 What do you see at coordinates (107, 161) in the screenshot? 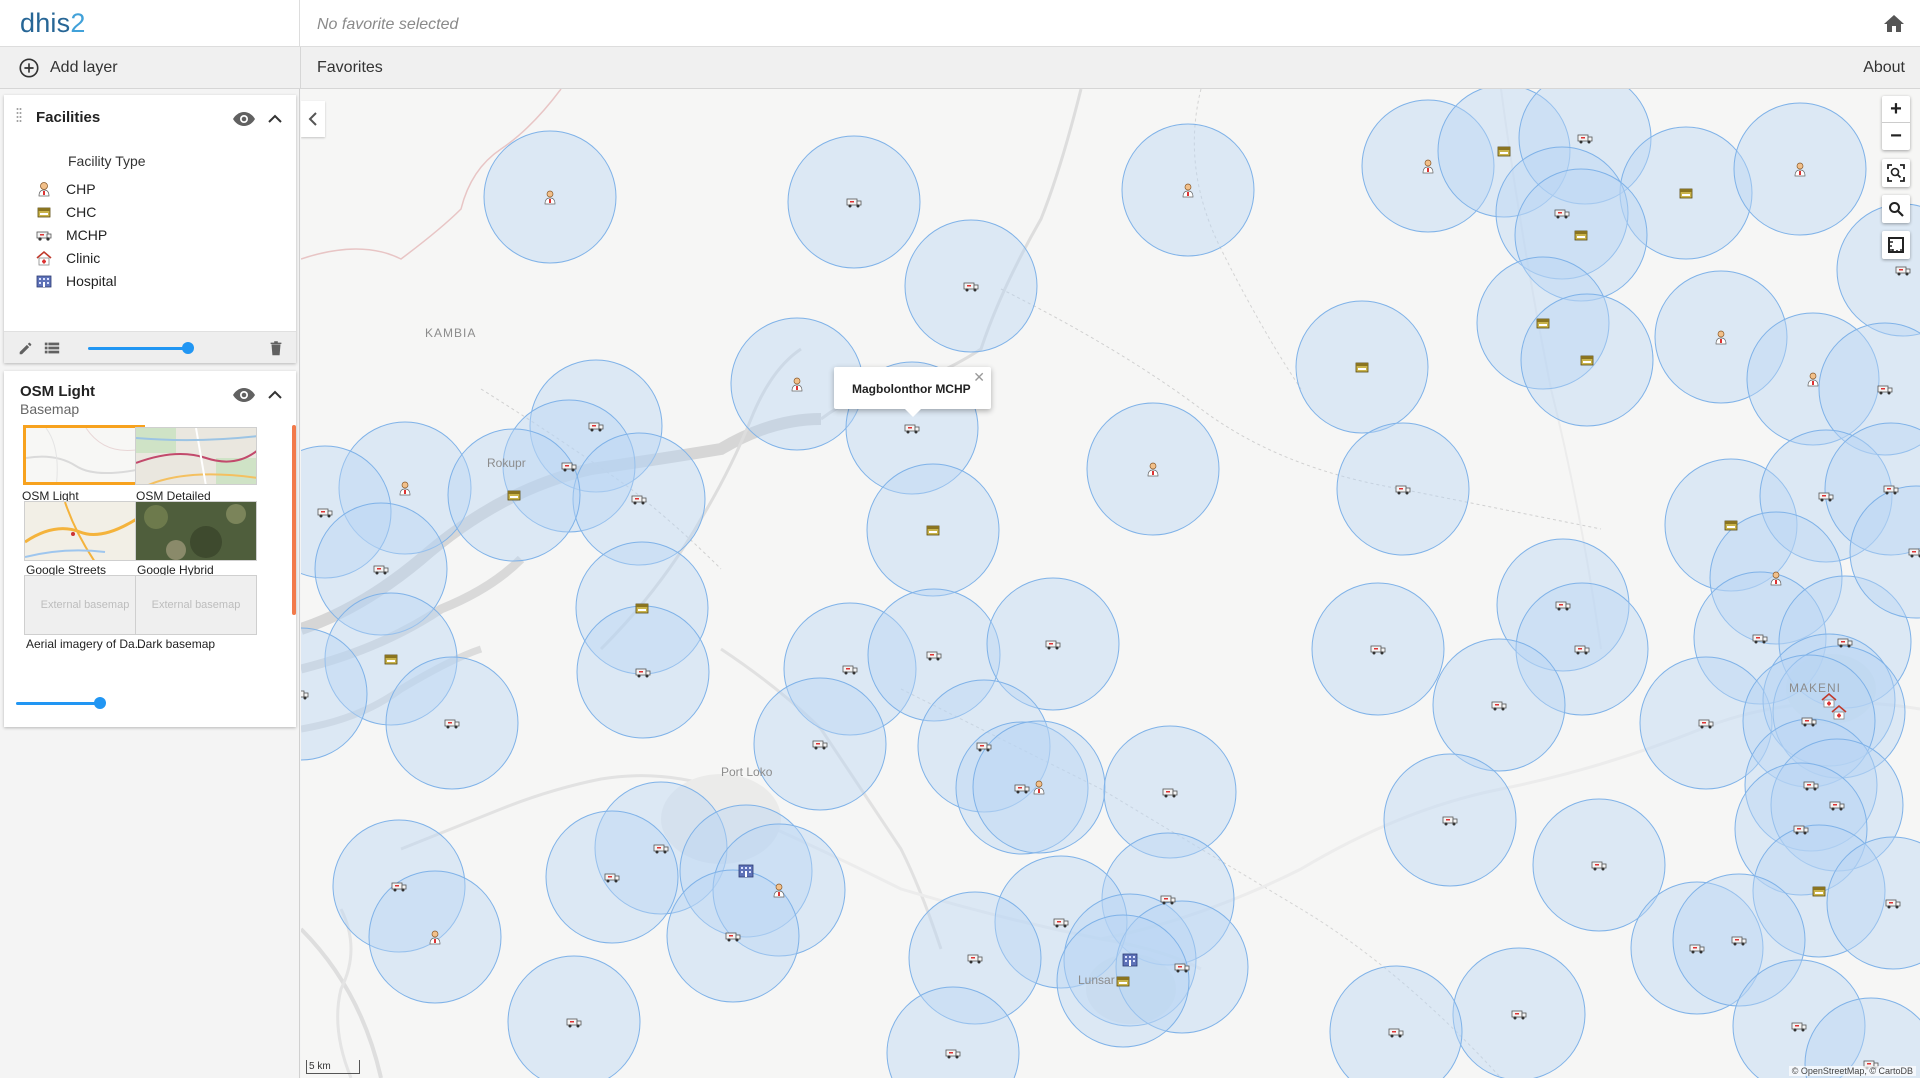
I see `legend-title: Facility Type` at bounding box center [107, 161].